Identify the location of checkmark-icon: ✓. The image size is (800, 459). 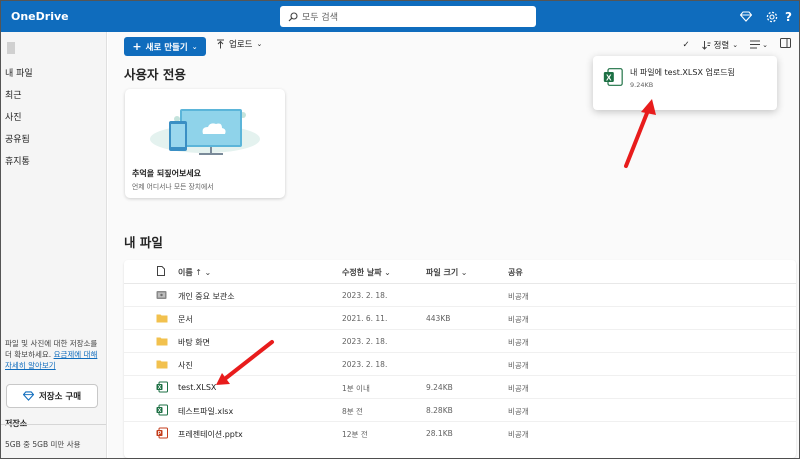
(685, 45).